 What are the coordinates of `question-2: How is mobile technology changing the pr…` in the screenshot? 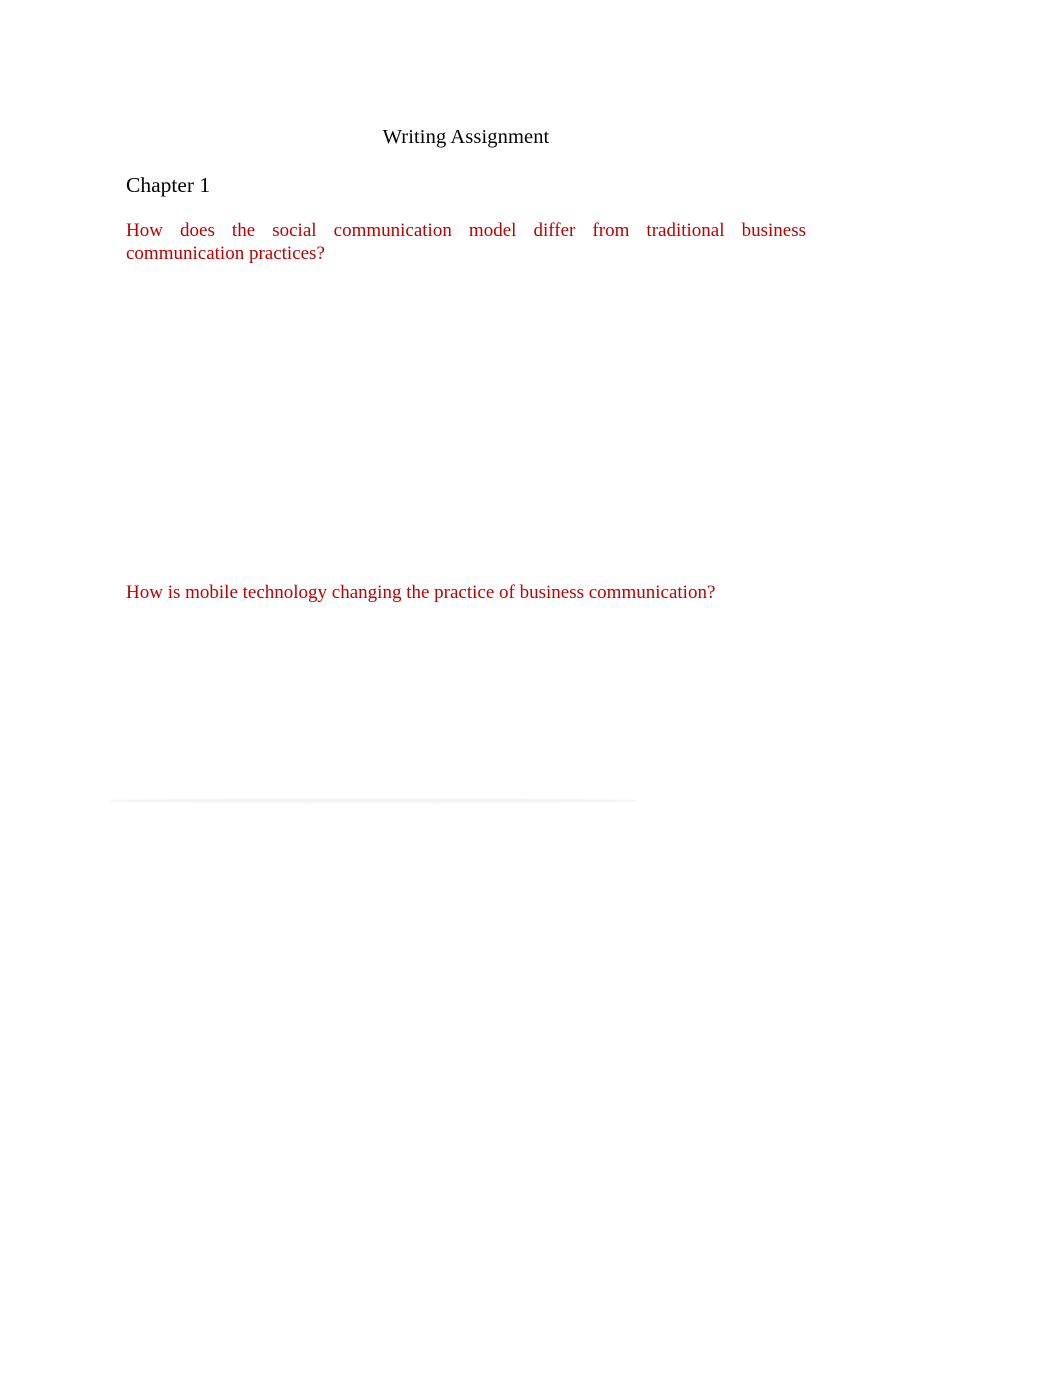 It's located at (421, 592).